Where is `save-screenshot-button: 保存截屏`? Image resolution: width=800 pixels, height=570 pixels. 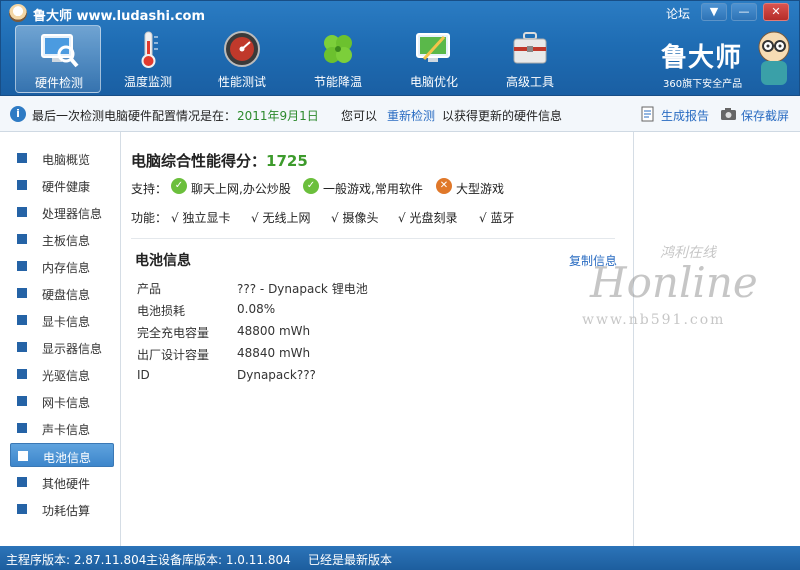 save-screenshot-button: 保存截屏 is located at coordinates (765, 115).